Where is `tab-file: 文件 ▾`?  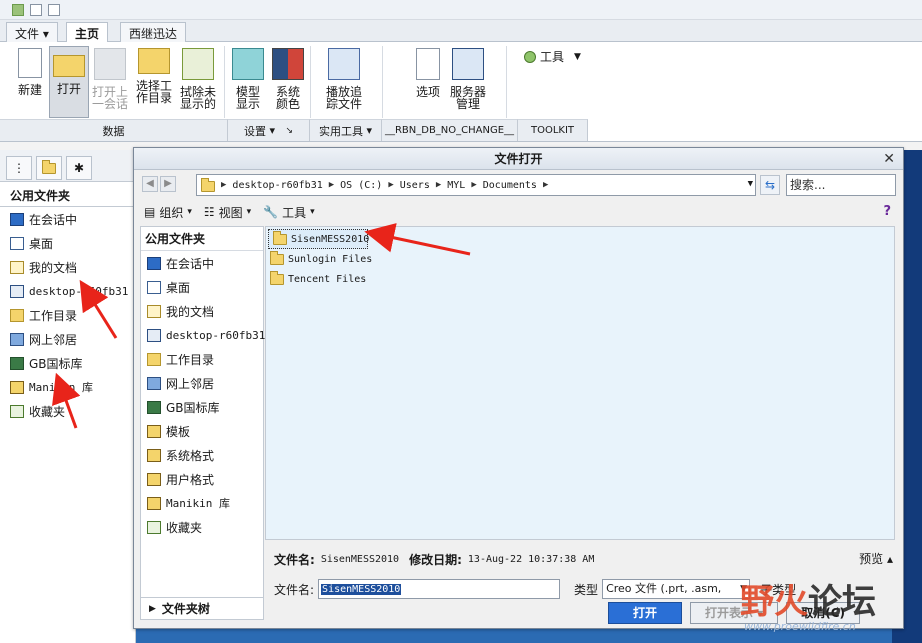 tab-file: 文件 ▾ is located at coordinates (32, 32).